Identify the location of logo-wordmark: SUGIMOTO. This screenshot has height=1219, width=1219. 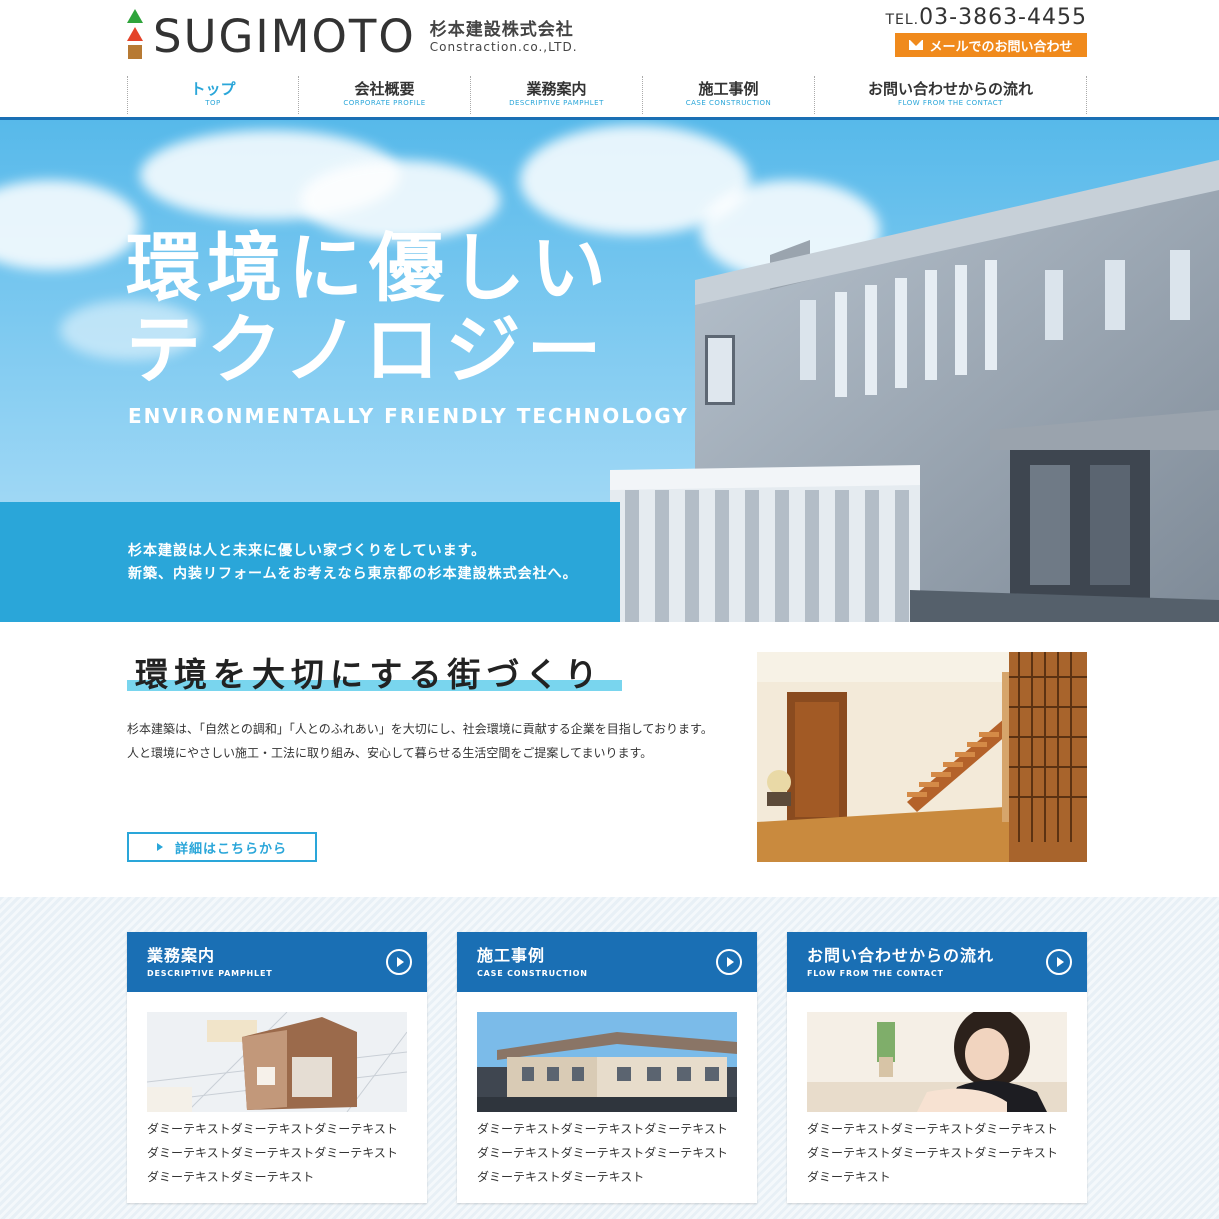
(284, 36).